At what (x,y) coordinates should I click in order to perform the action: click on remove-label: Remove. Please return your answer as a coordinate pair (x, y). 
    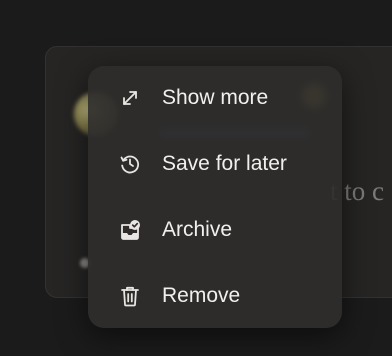
    Looking at the image, I should click on (201, 295).